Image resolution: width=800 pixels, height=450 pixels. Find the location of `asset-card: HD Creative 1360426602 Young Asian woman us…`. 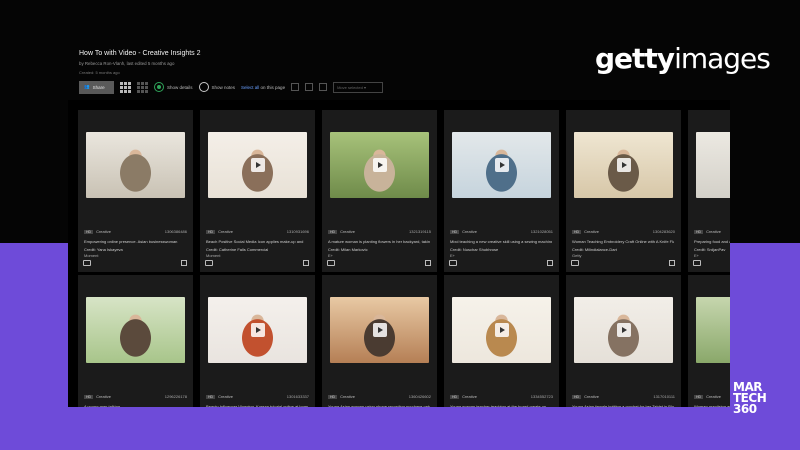

asset-card: HD Creative 1360426602 Young Asian woman us… is located at coordinates (379, 341).